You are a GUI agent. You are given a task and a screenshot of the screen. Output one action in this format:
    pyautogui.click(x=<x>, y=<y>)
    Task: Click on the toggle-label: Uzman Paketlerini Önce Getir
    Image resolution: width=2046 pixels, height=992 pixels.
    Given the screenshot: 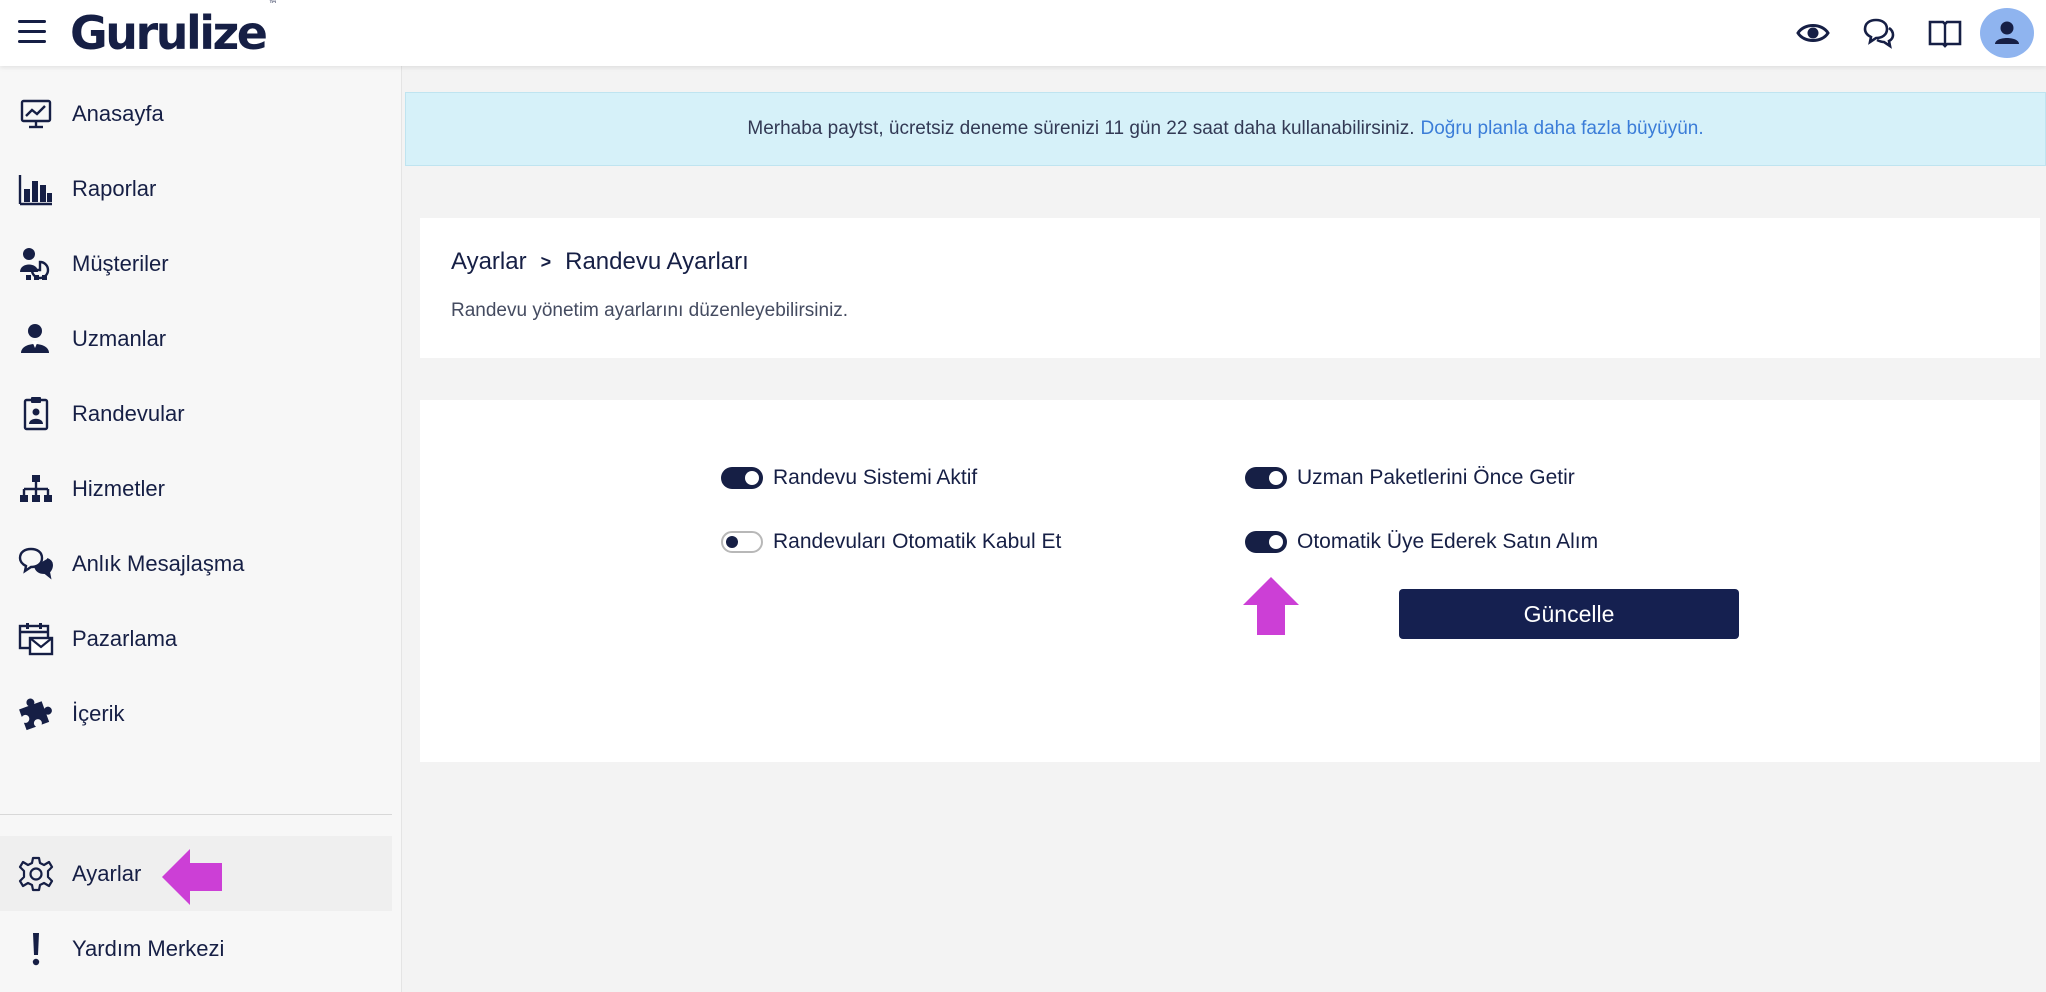 What is the action you would take?
    pyautogui.click(x=1436, y=477)
    